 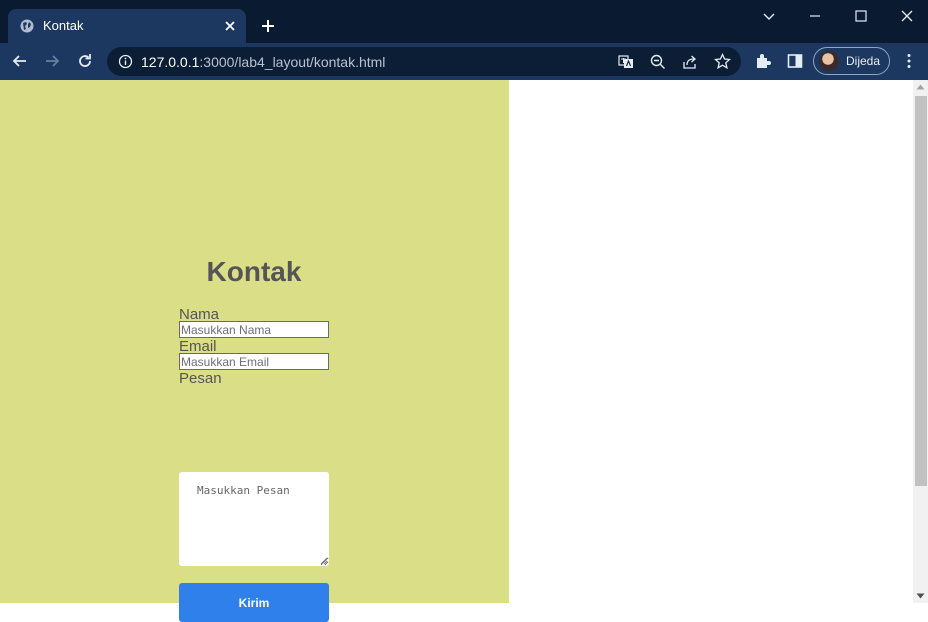 I want to click on globe-icon, so click(x=27, y=26).